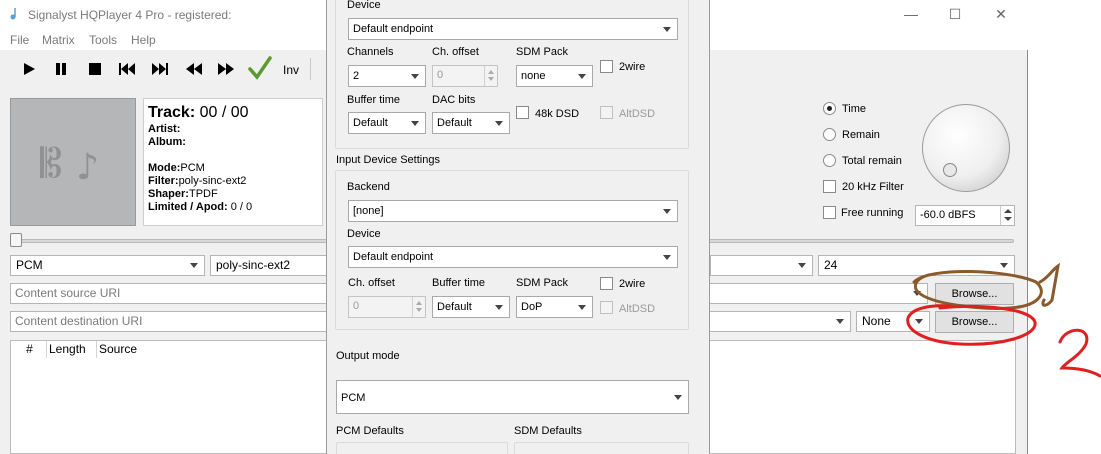 The image size is (1101, 454). I want to click on input-sdm-pack-combo: DoP, so click(554, 307).